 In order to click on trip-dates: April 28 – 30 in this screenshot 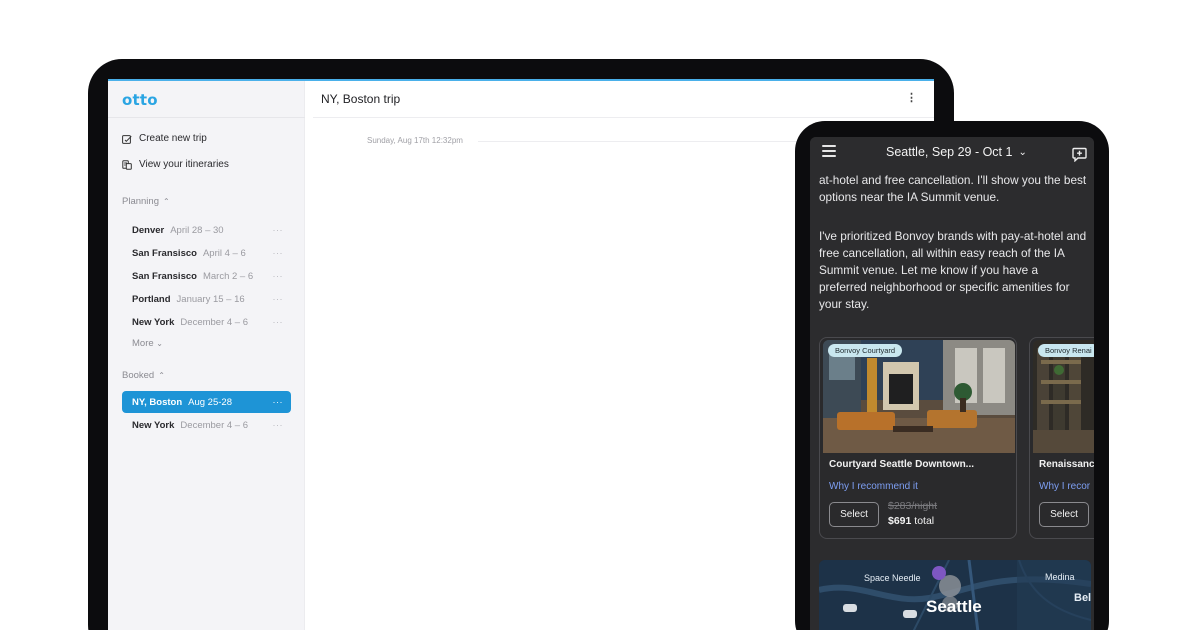, I will do `click(197, 230)`.